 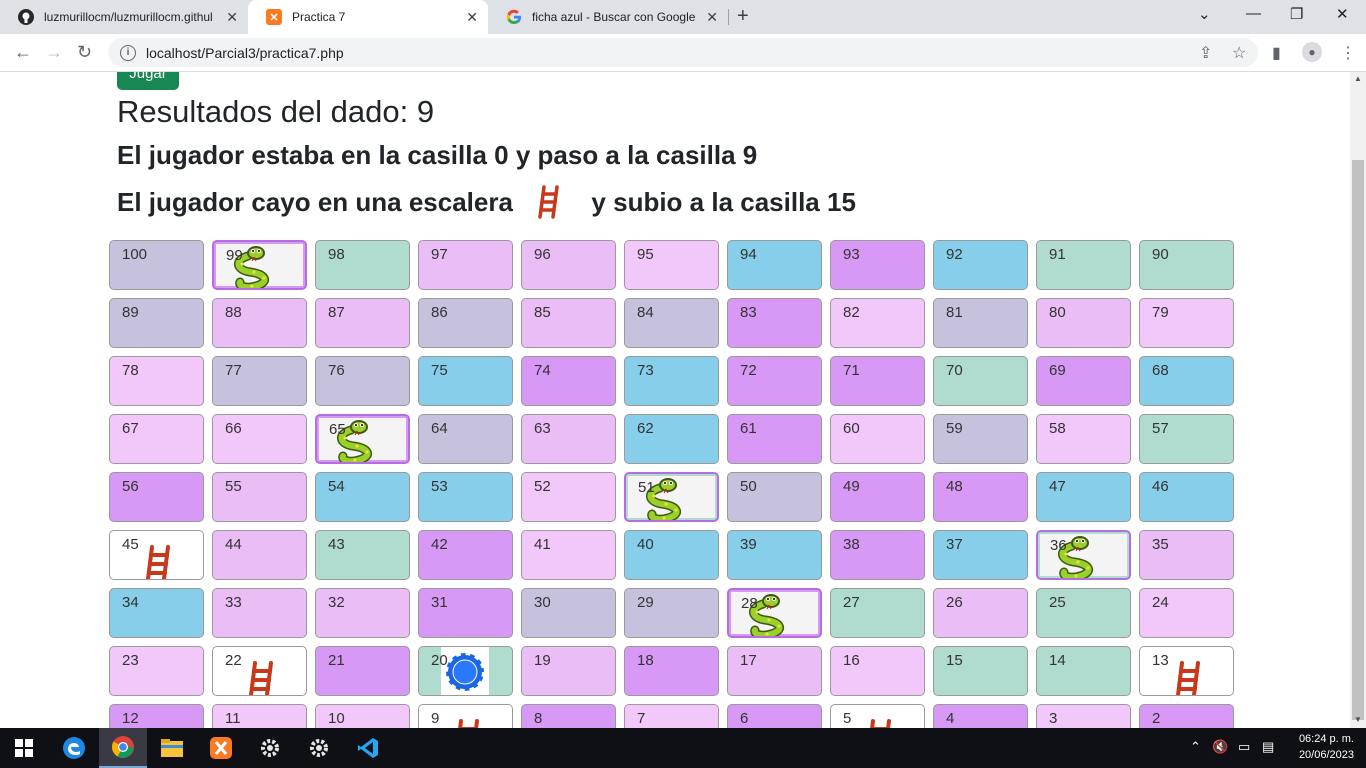 I want to click on board-cell-40: 40, so click(x=671, y=555).